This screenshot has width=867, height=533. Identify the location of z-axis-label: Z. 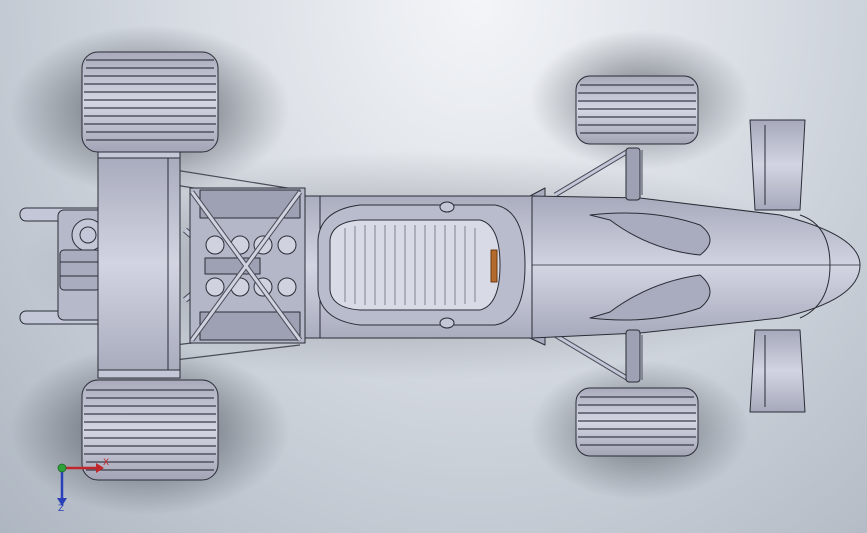
(61, 509).